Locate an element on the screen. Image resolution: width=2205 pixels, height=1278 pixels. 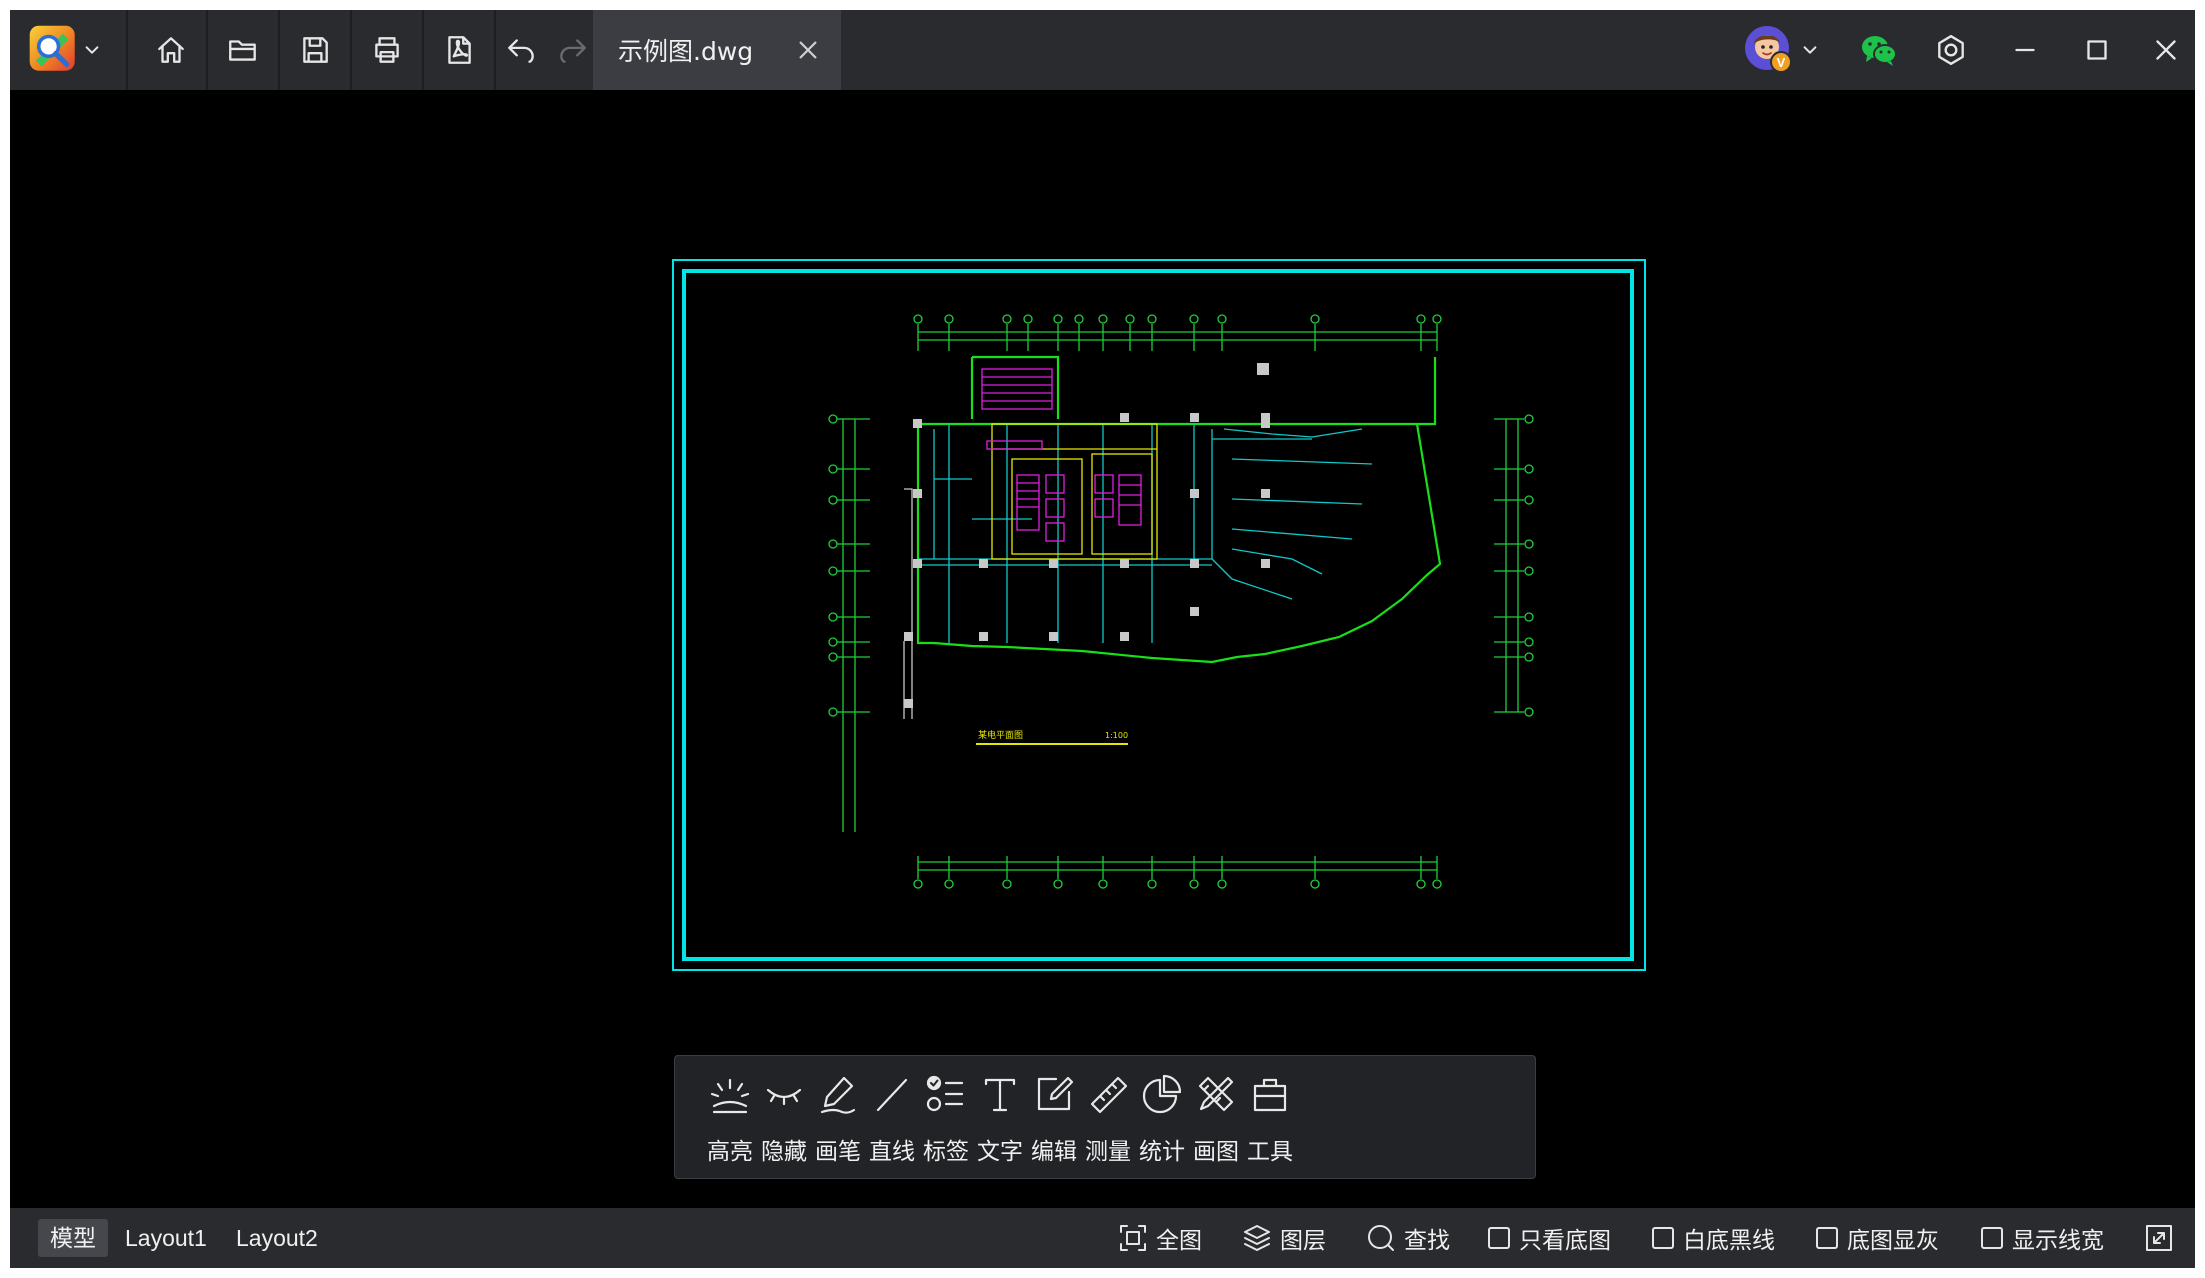
base-gray-label: 底图显灰 is located at coordinates (1893, 1241).